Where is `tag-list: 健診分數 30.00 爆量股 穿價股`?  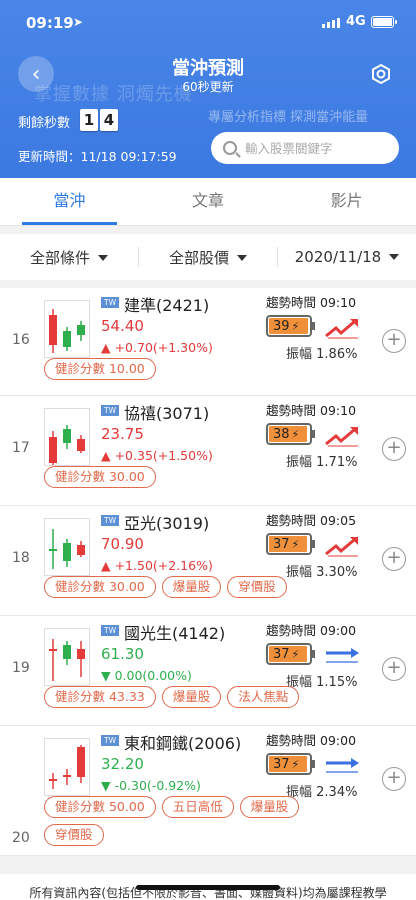
tag-list: 健診分數 30.00 爆量股 穿價股 is located at coordinates (194, 587).